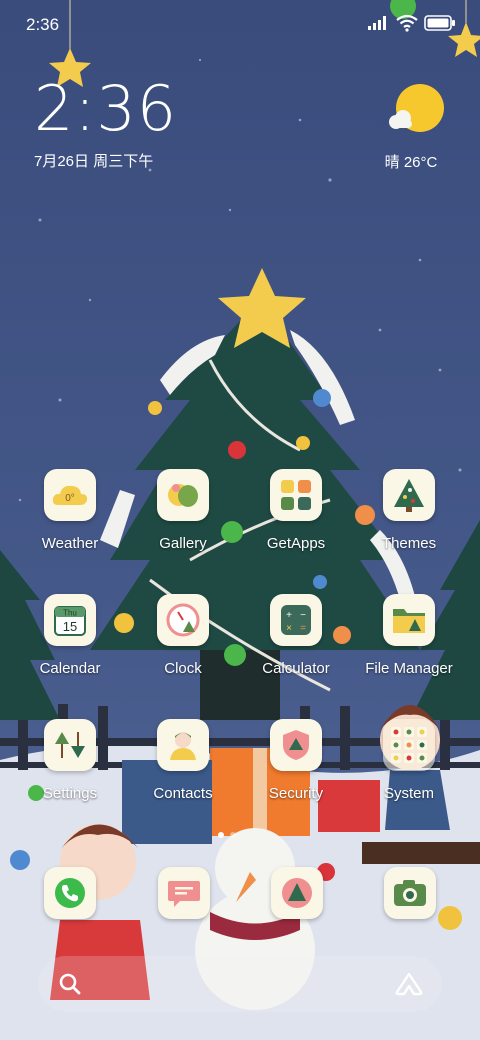 The height and width of the screenshot is (1040, 480). I want to click on app-settings: Settings, so click(70, 760).